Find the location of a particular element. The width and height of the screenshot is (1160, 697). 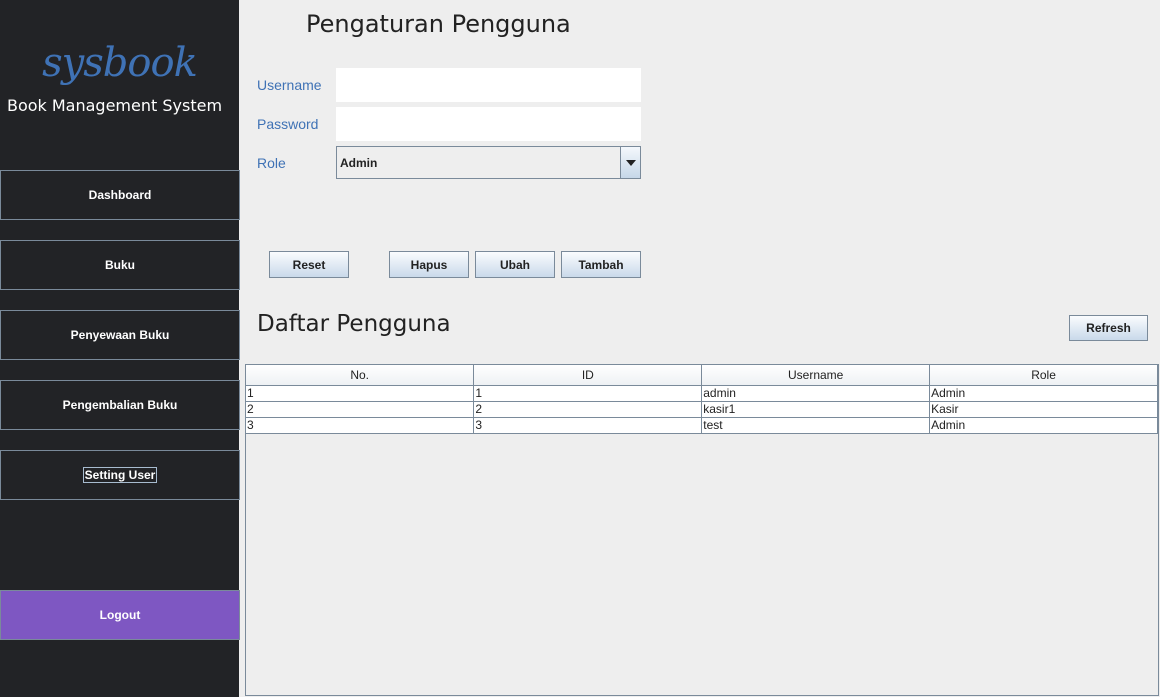

table-header-row: No. ID Username Role is located at coordinates (702, 375).